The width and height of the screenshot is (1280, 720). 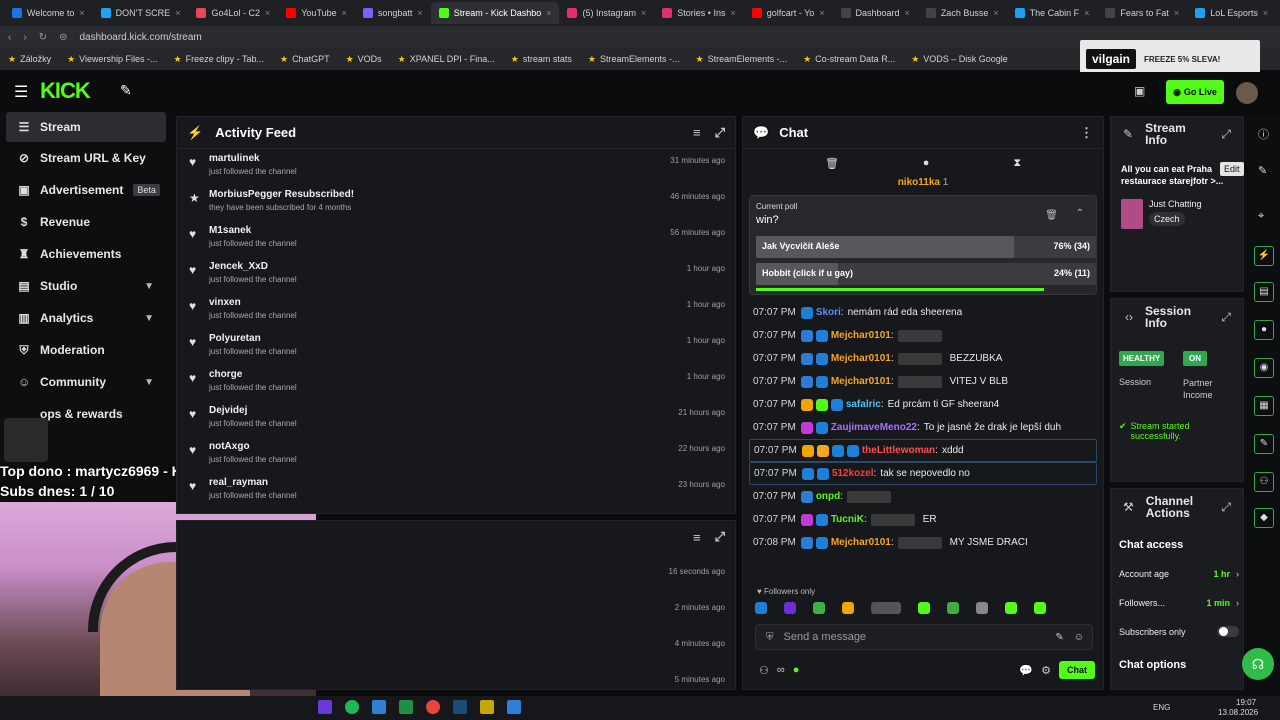 I want to click on kick-badge-icon: ●, so click(x=796, y=670).